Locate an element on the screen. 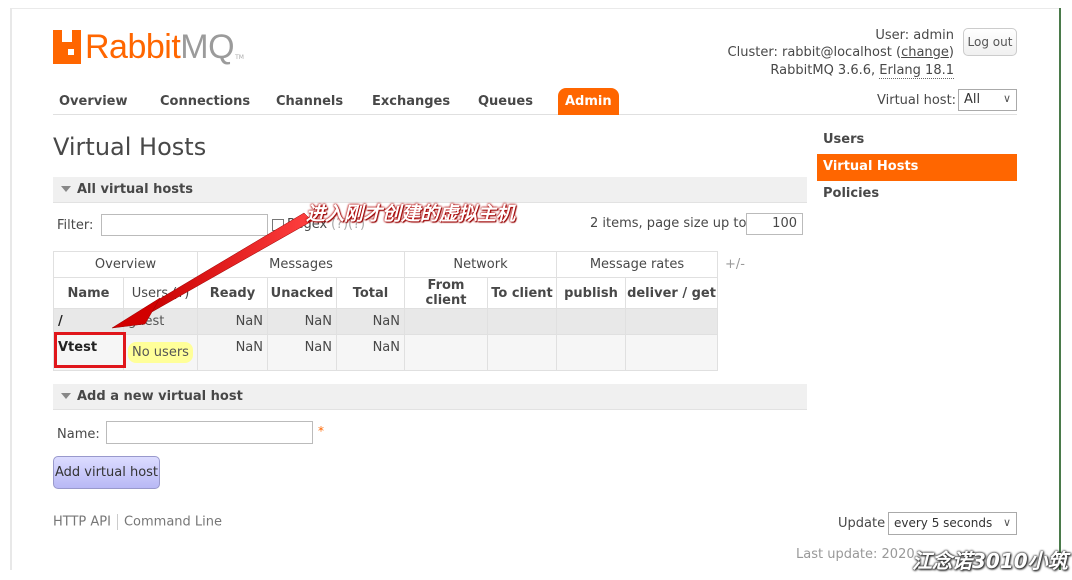 The width and height of the screenshot is (1072, 580). command-line-link: Command Line is located at coordinates (173, 522).